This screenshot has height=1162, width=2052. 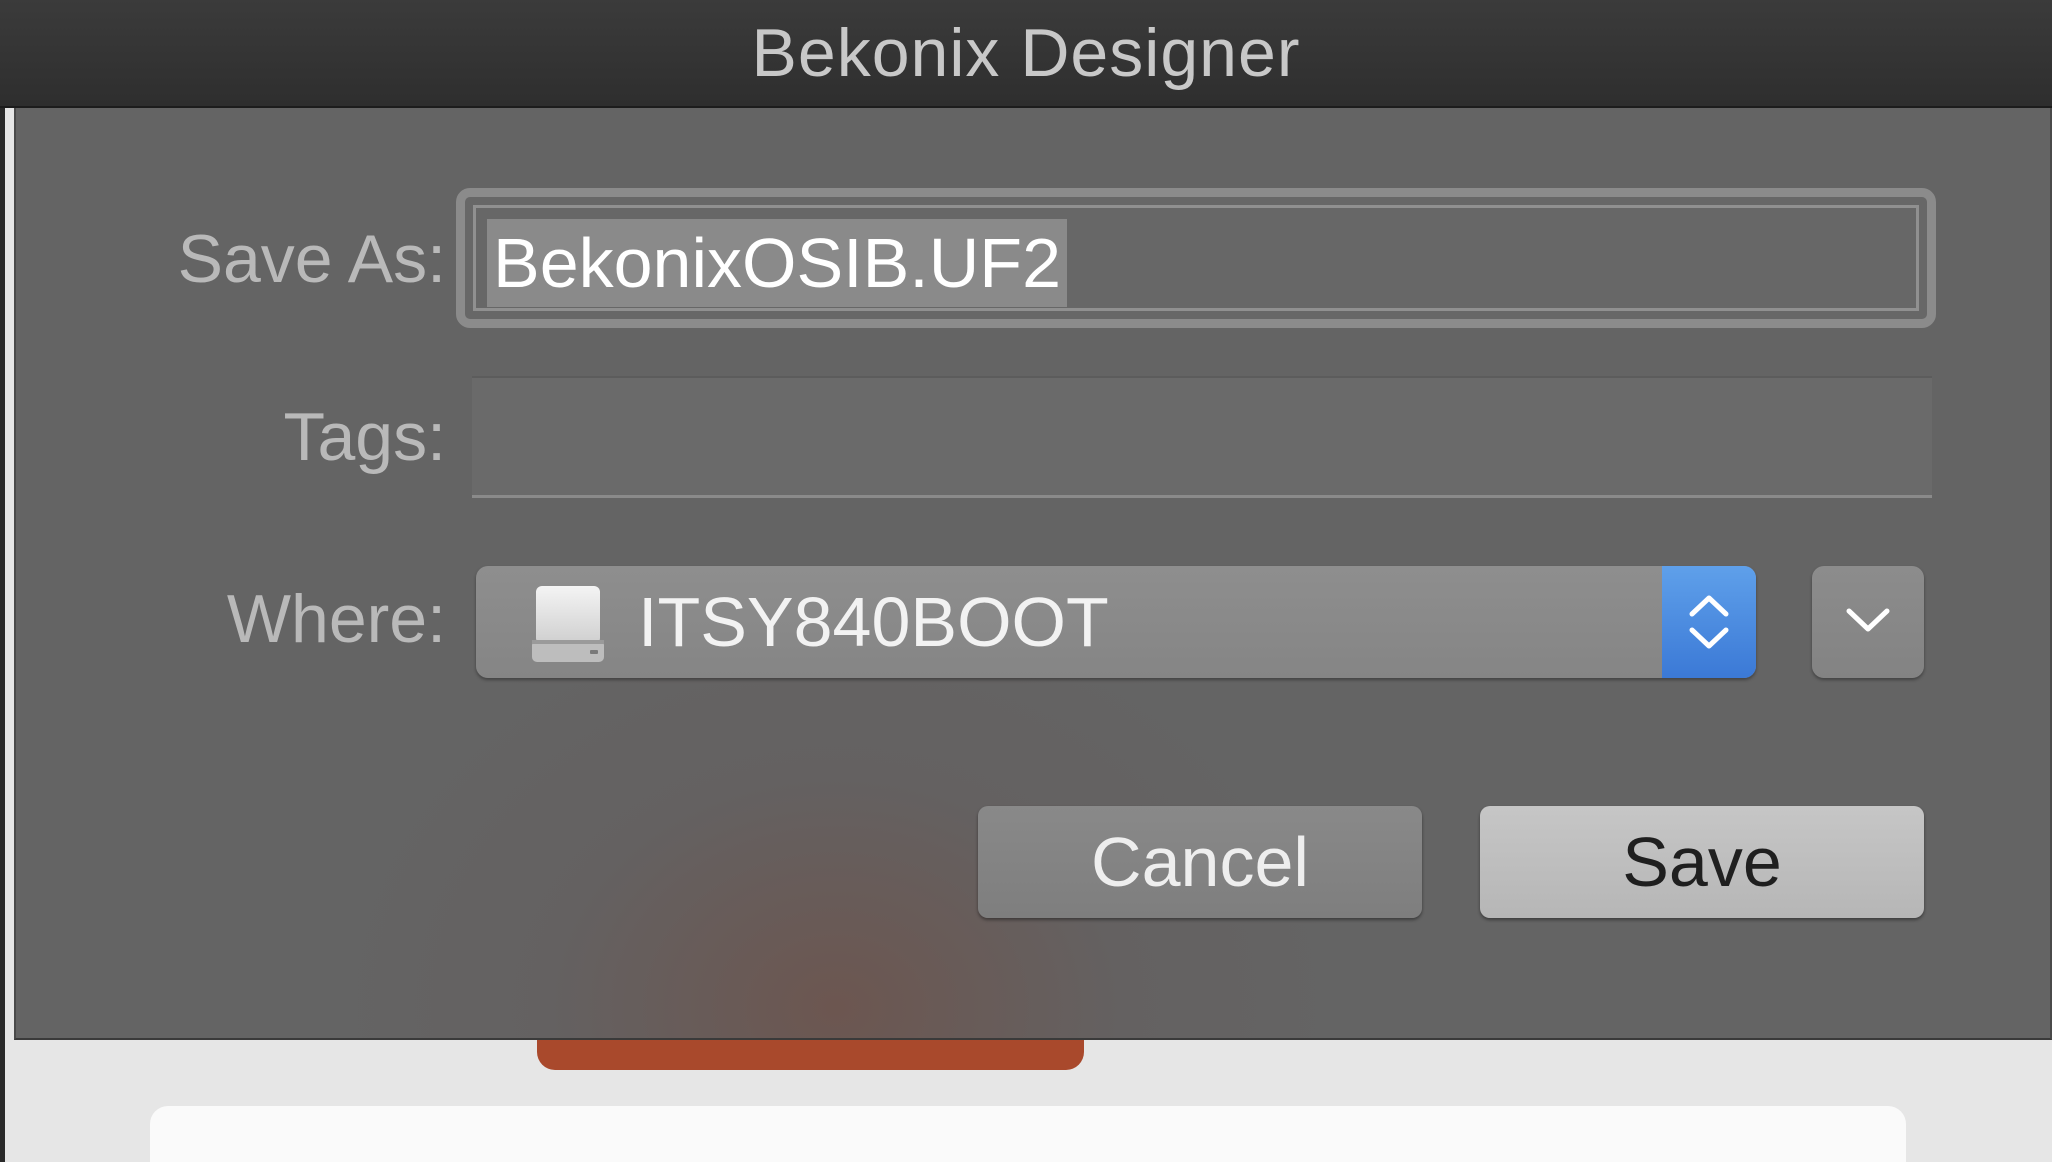 What do you see at coordinates (873, 622) in the screenshot?
I see `where-value: ITSY840BOOT` at bounding box center [873, 622].